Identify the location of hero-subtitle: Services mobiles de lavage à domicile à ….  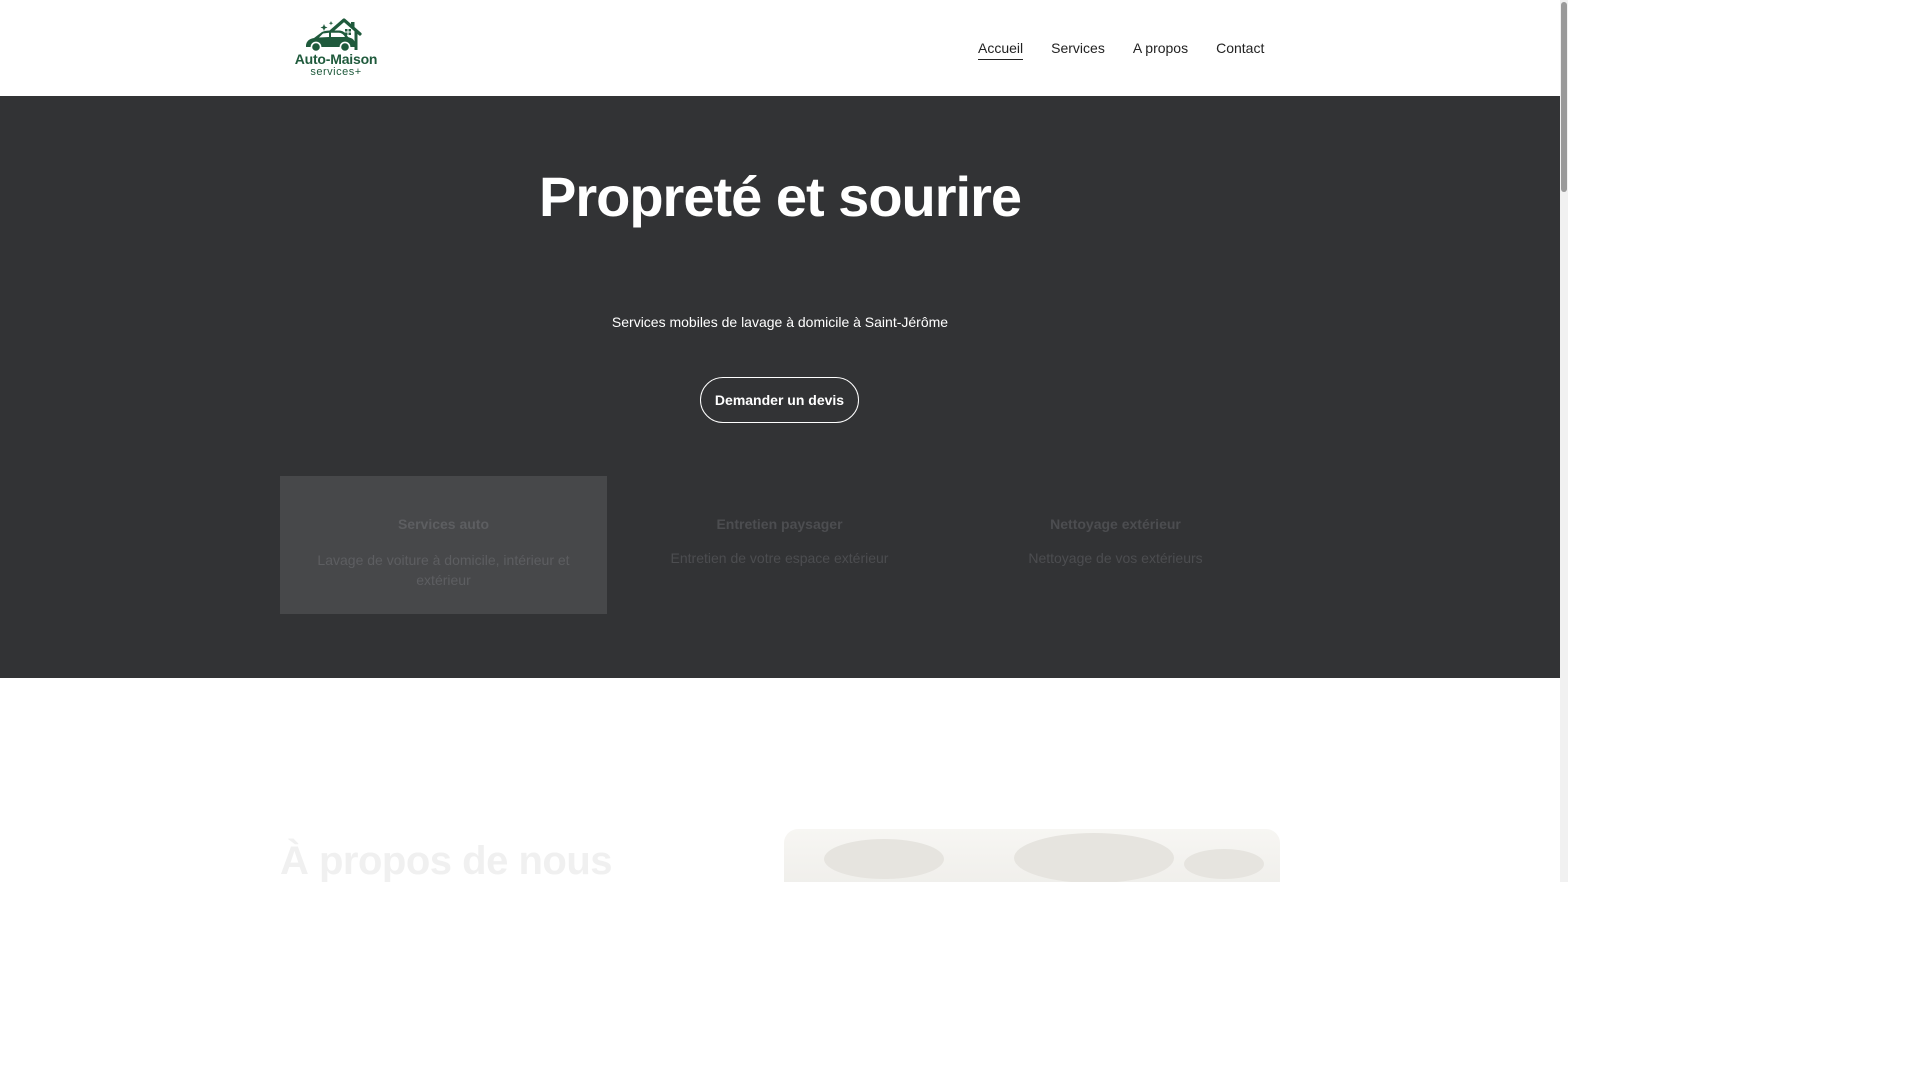
(780, 322).